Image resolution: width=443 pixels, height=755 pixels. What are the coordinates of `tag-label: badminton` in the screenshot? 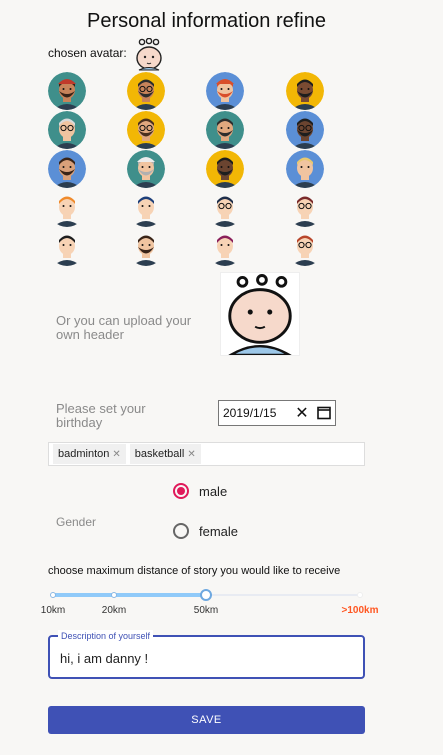 It's located at (84, 454).